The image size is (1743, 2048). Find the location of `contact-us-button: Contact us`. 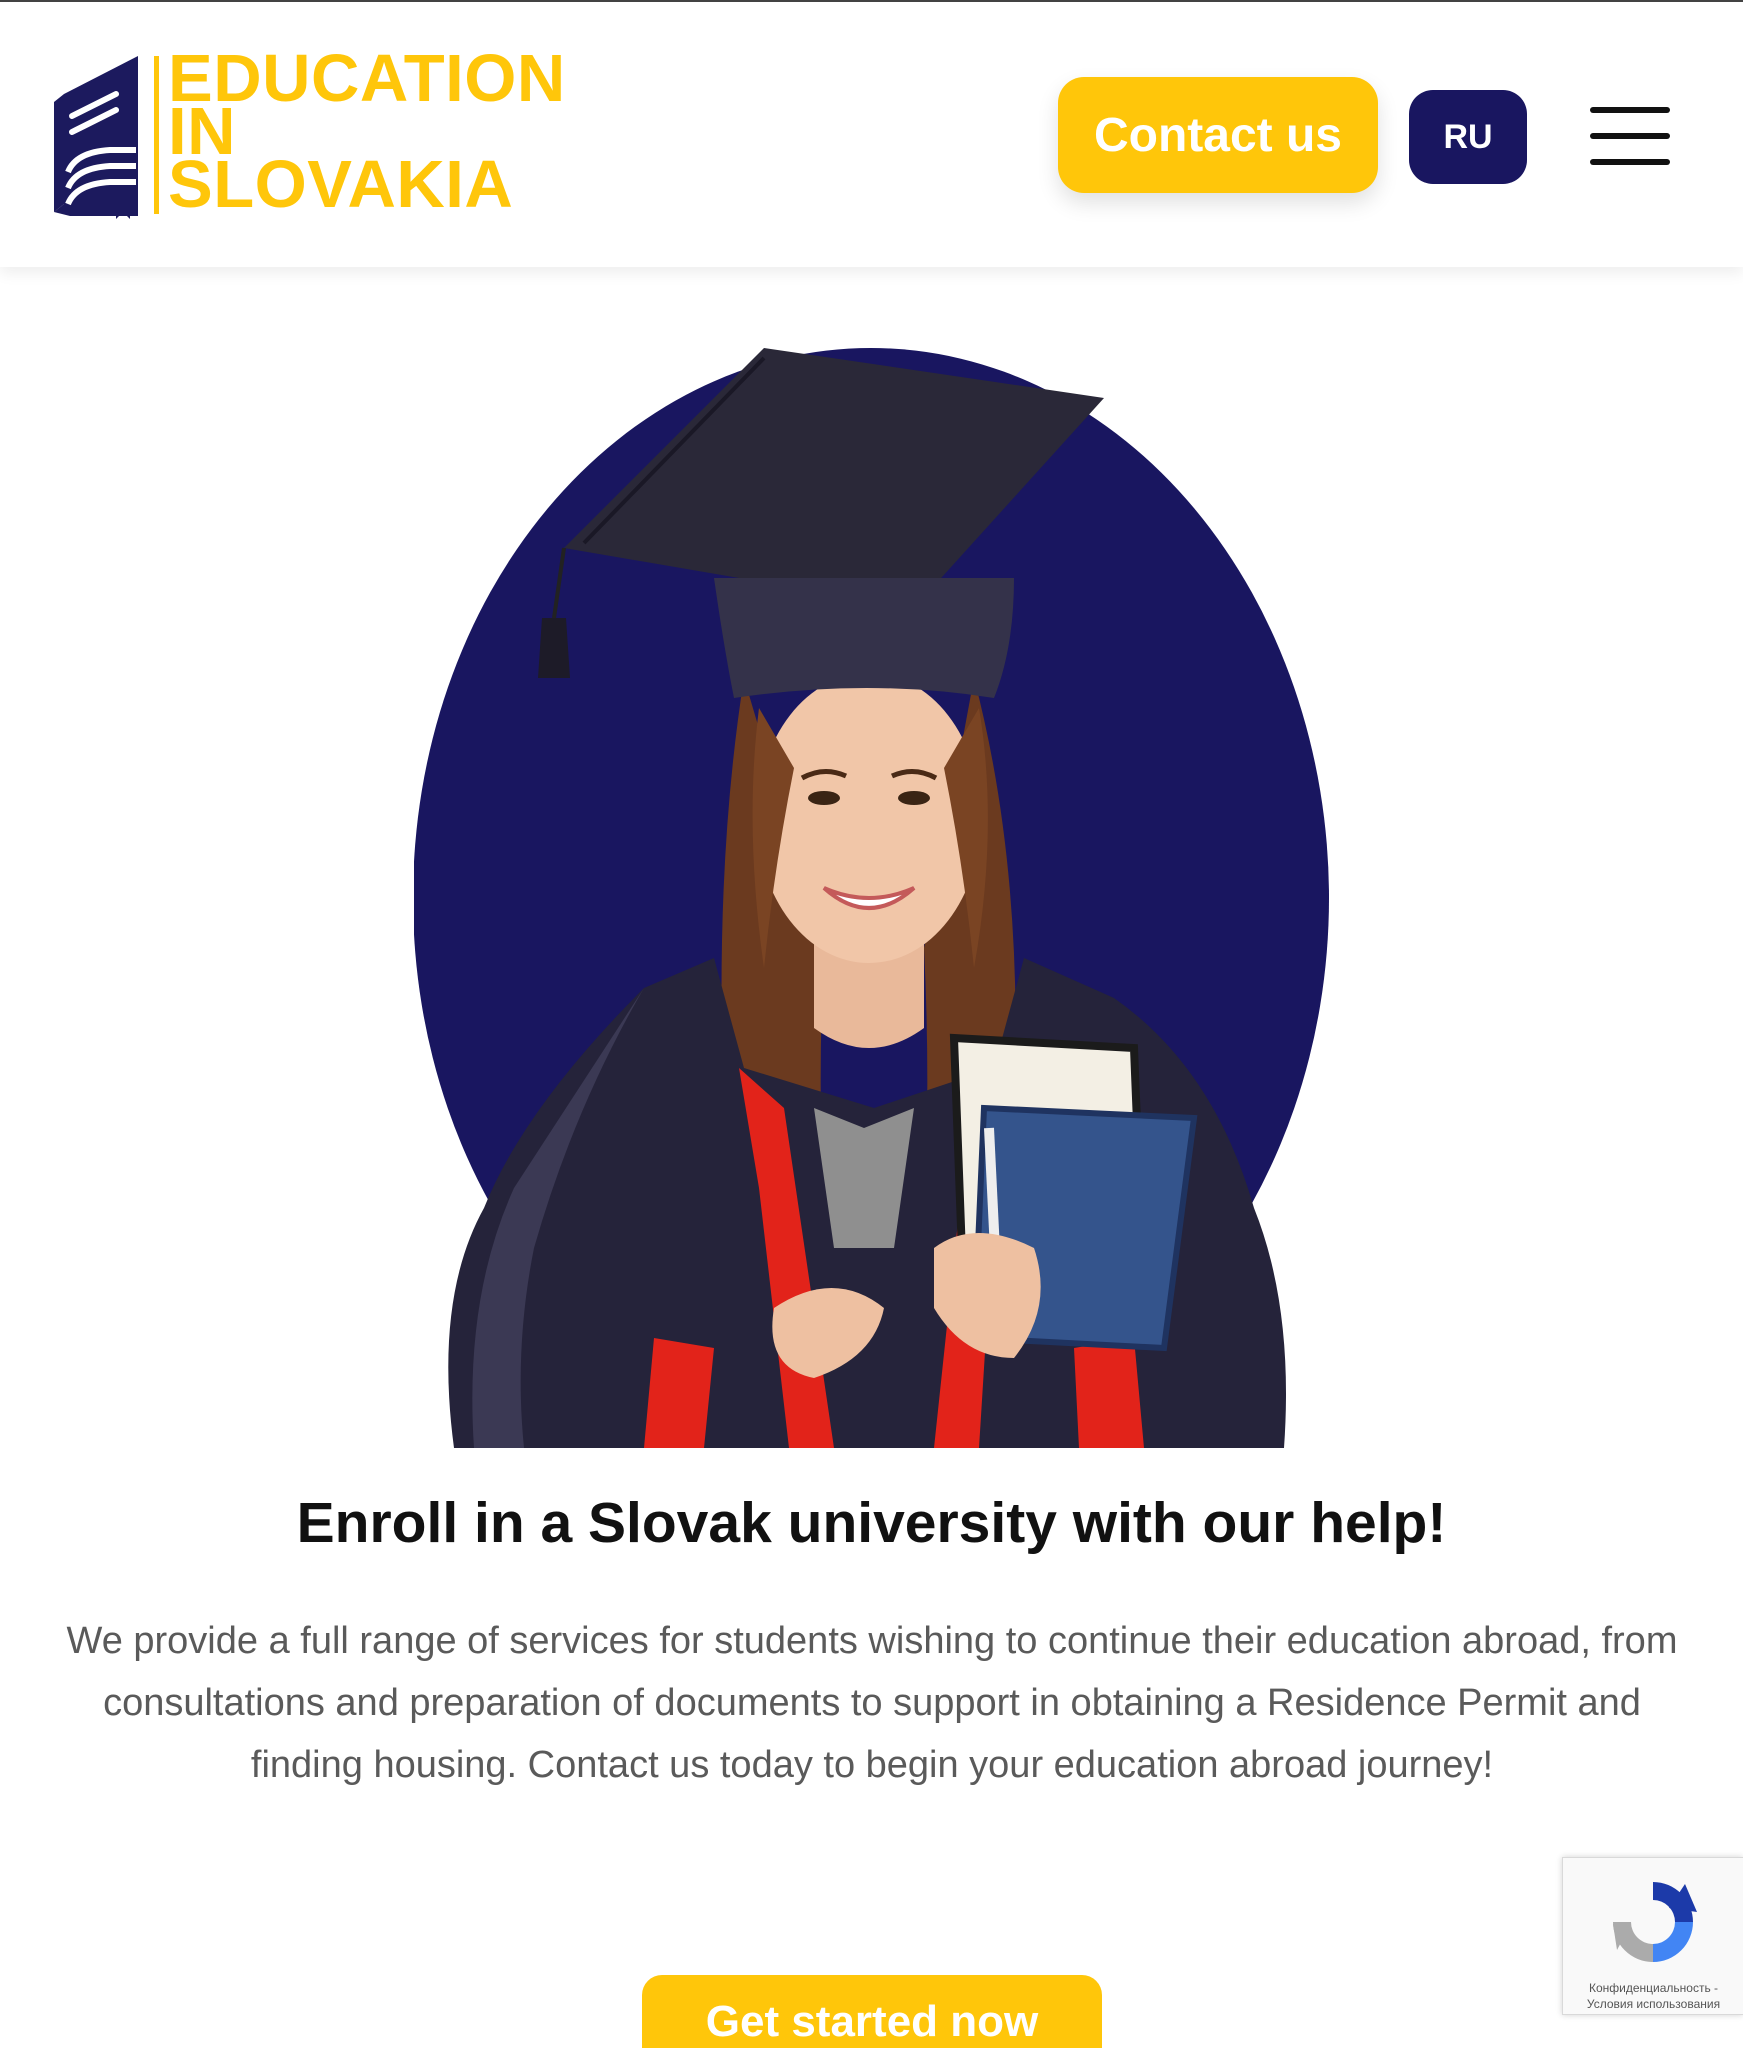

contact-us-button: Contact us is located at coordinates (1218, 135).